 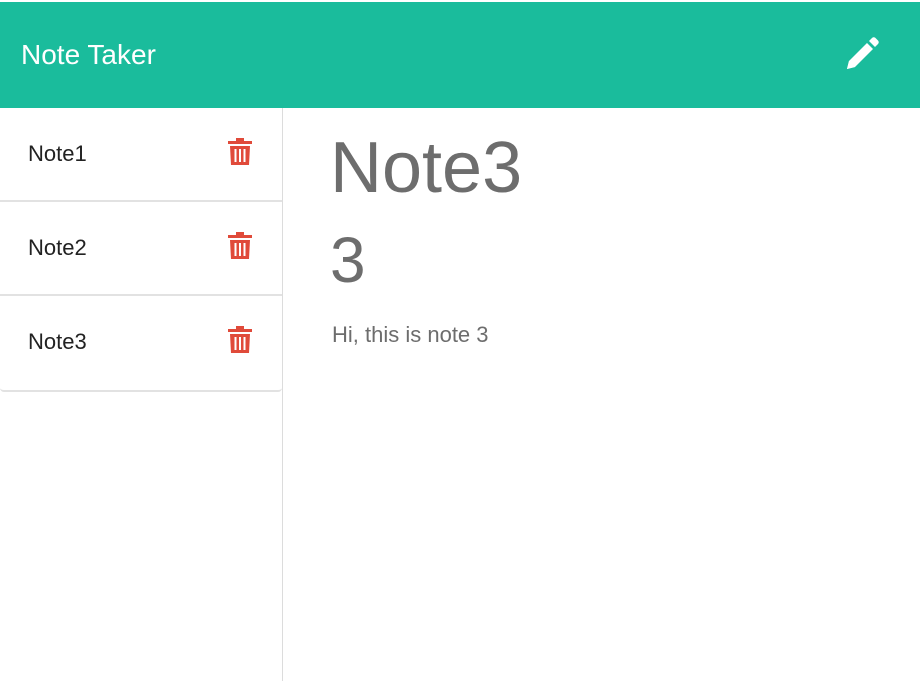 I want to click on note-list: Note1 Note2 Note3, so click(x=141, y=250).